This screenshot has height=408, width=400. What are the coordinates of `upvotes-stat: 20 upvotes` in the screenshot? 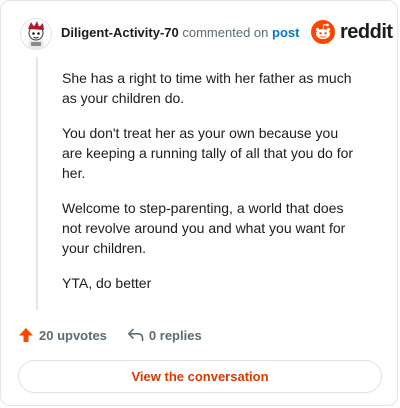 It's located at (62, 335).